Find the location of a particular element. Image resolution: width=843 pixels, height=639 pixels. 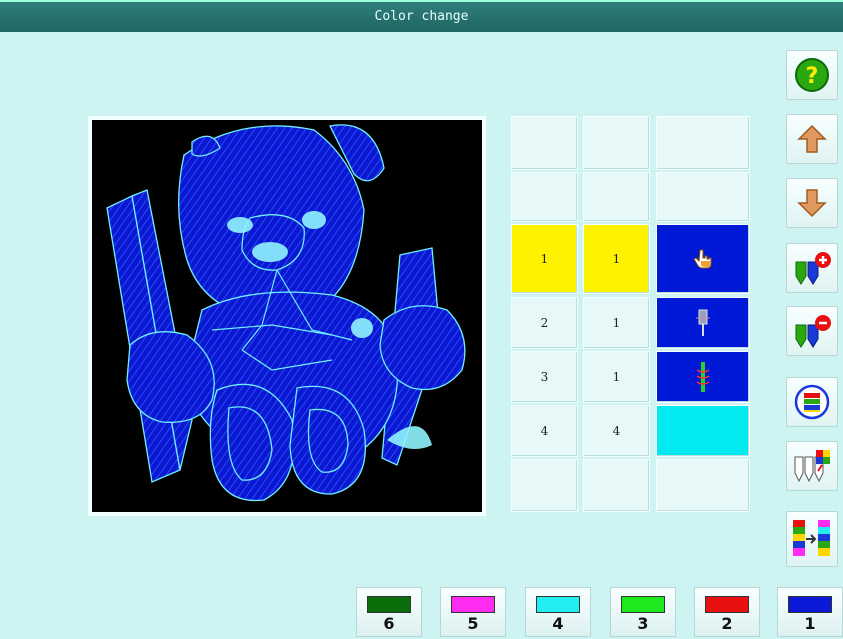

color-number: 6 is located at coordinates (389, 623).